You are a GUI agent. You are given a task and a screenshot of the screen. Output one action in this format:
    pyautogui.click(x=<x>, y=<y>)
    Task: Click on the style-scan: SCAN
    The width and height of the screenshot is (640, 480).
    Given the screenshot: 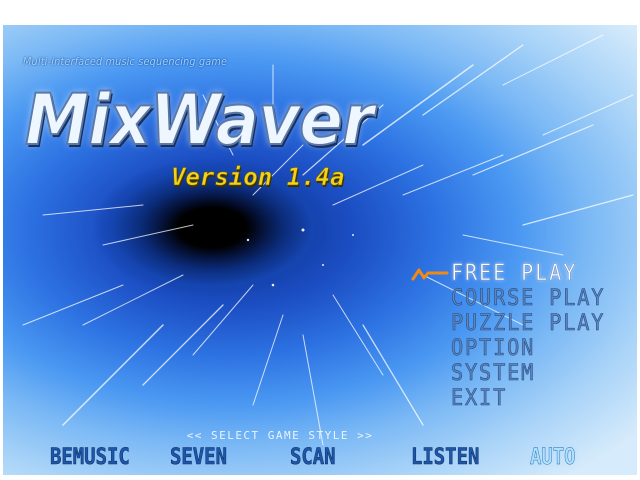 What is the action you would take?
    pyautogui.click(x=313, y=458)
    